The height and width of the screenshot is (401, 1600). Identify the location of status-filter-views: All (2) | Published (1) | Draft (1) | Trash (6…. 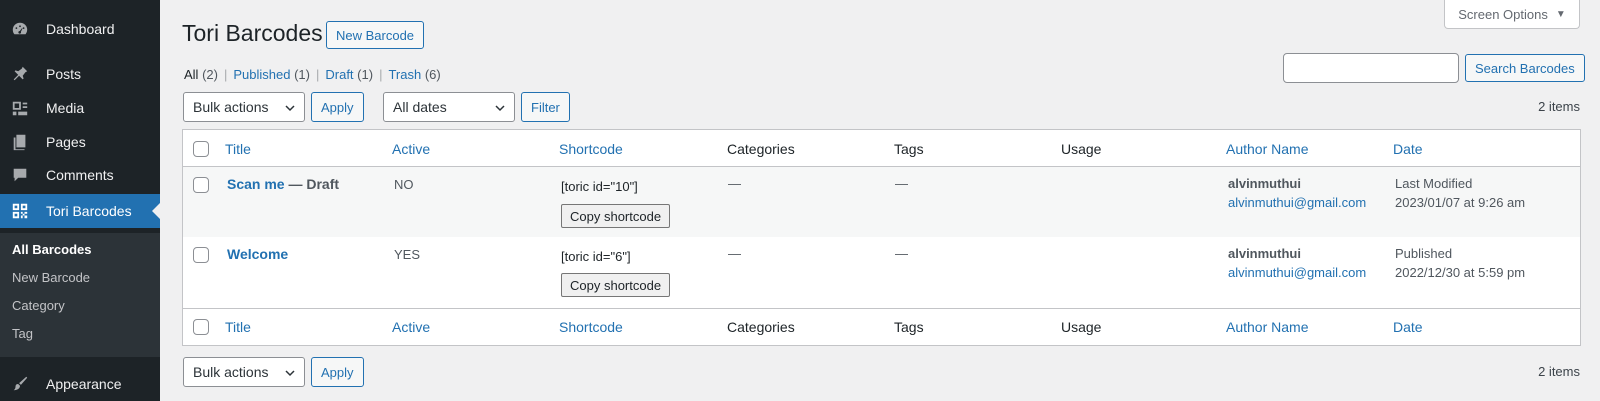
(312, 74).